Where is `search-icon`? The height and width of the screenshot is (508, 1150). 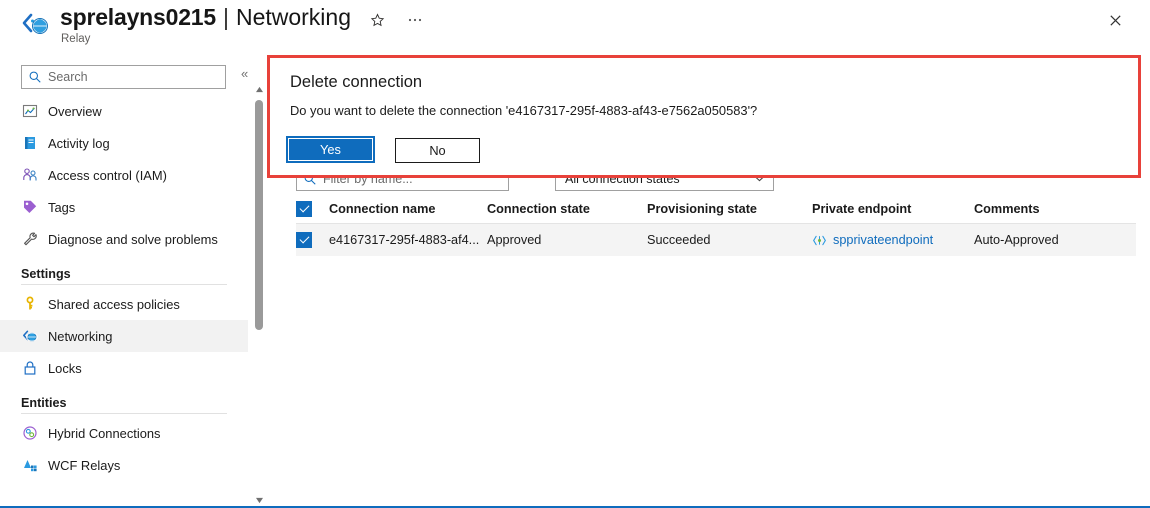 search-icon is located at coordinates (35, 77).